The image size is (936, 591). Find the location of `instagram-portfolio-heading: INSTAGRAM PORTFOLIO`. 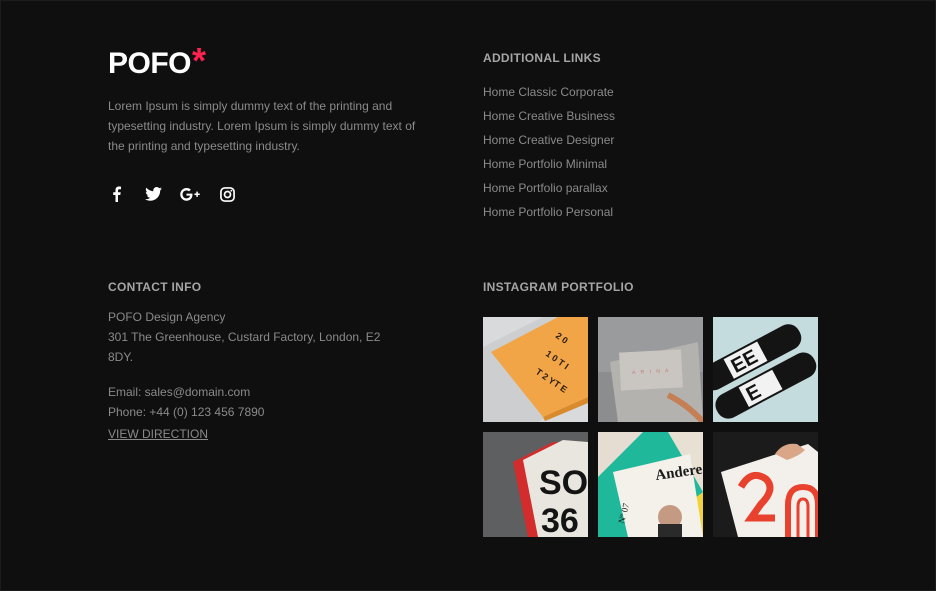

instagram-portfolio-heading: INSTAGRAM PORTFOLIO is located at coordinates (558, 287).